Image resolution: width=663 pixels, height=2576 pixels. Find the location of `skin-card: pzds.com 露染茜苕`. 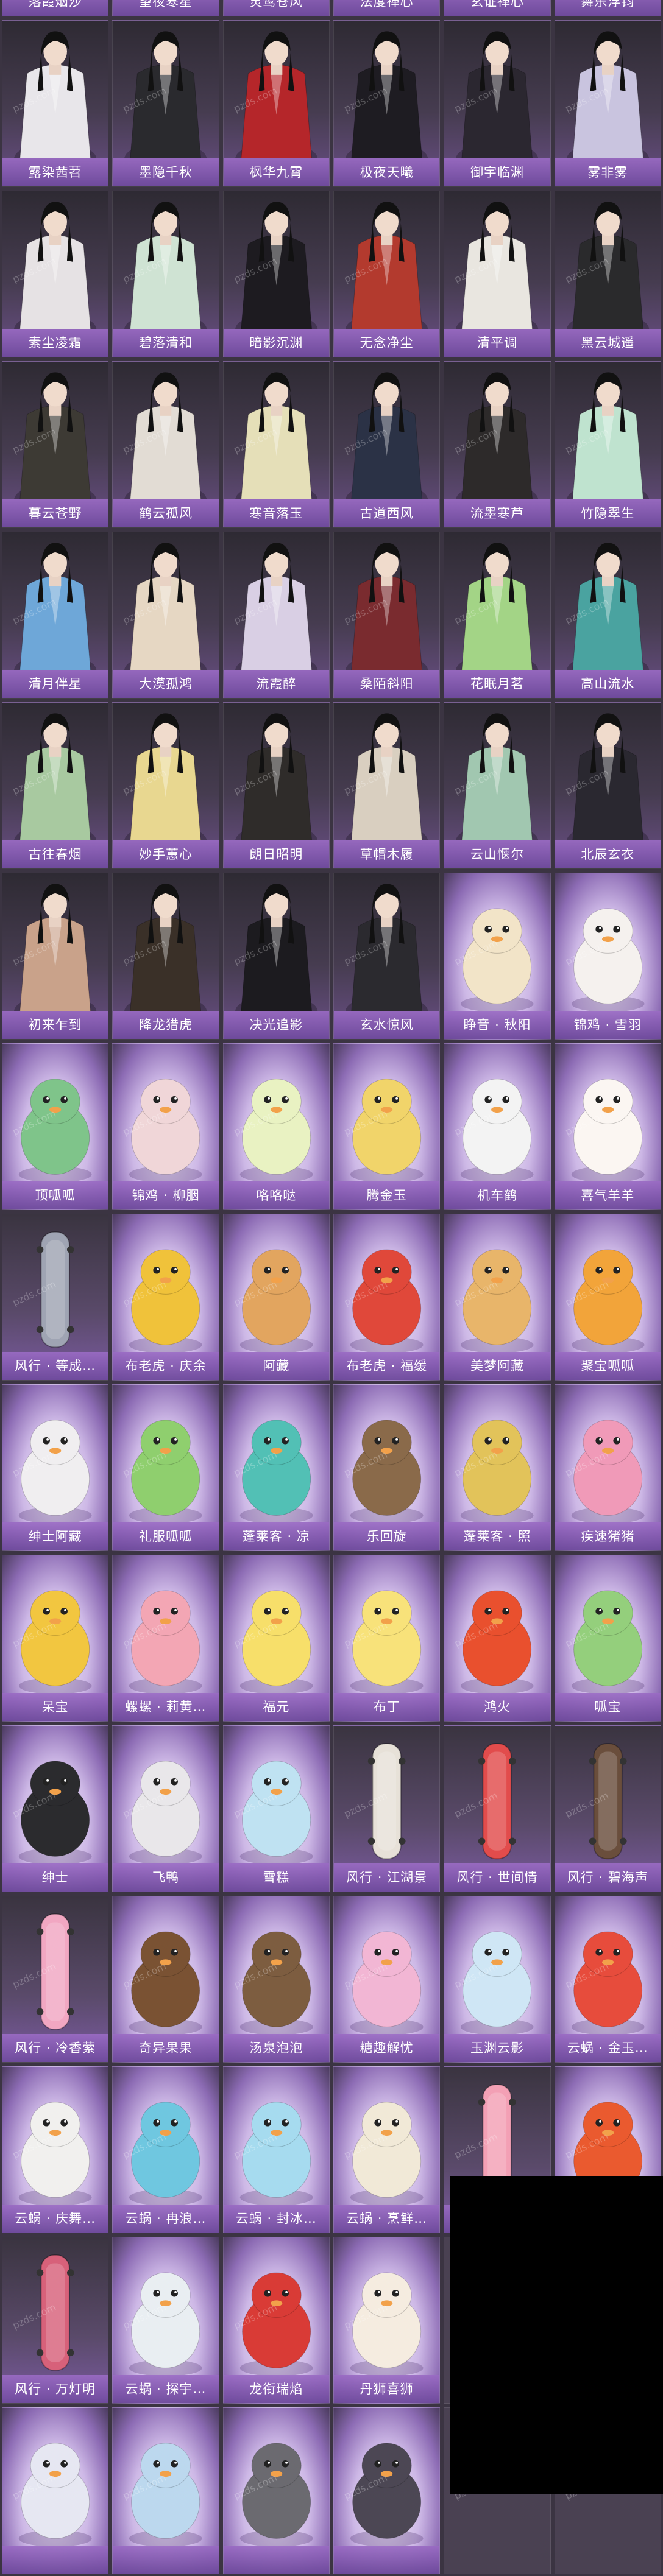

skin-card: pzds.com 露染茜苕 is located at coordinates (55, 103).